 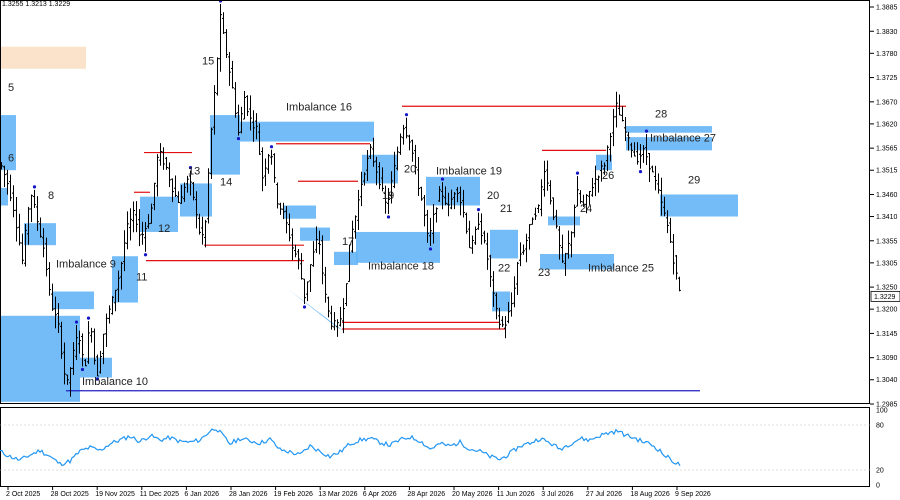 I want to click on price-tick-label: 1.3670, so click(x=887, y=102).